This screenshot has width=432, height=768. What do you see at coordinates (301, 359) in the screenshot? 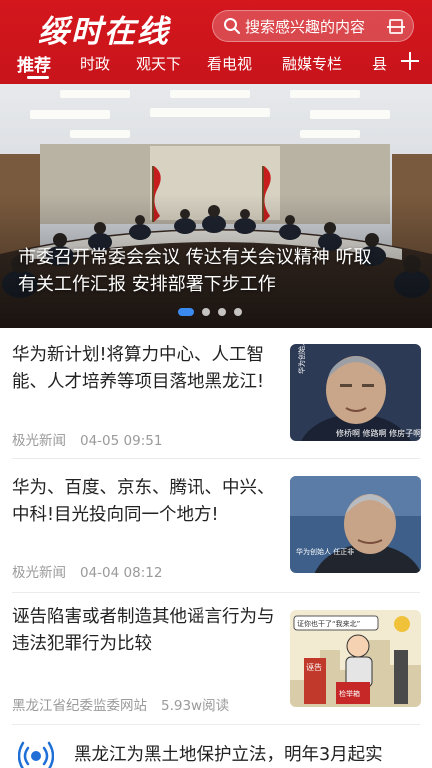
I see `thumb-side-text: 华为创始人 任正非` at bounding box center [301, 359].